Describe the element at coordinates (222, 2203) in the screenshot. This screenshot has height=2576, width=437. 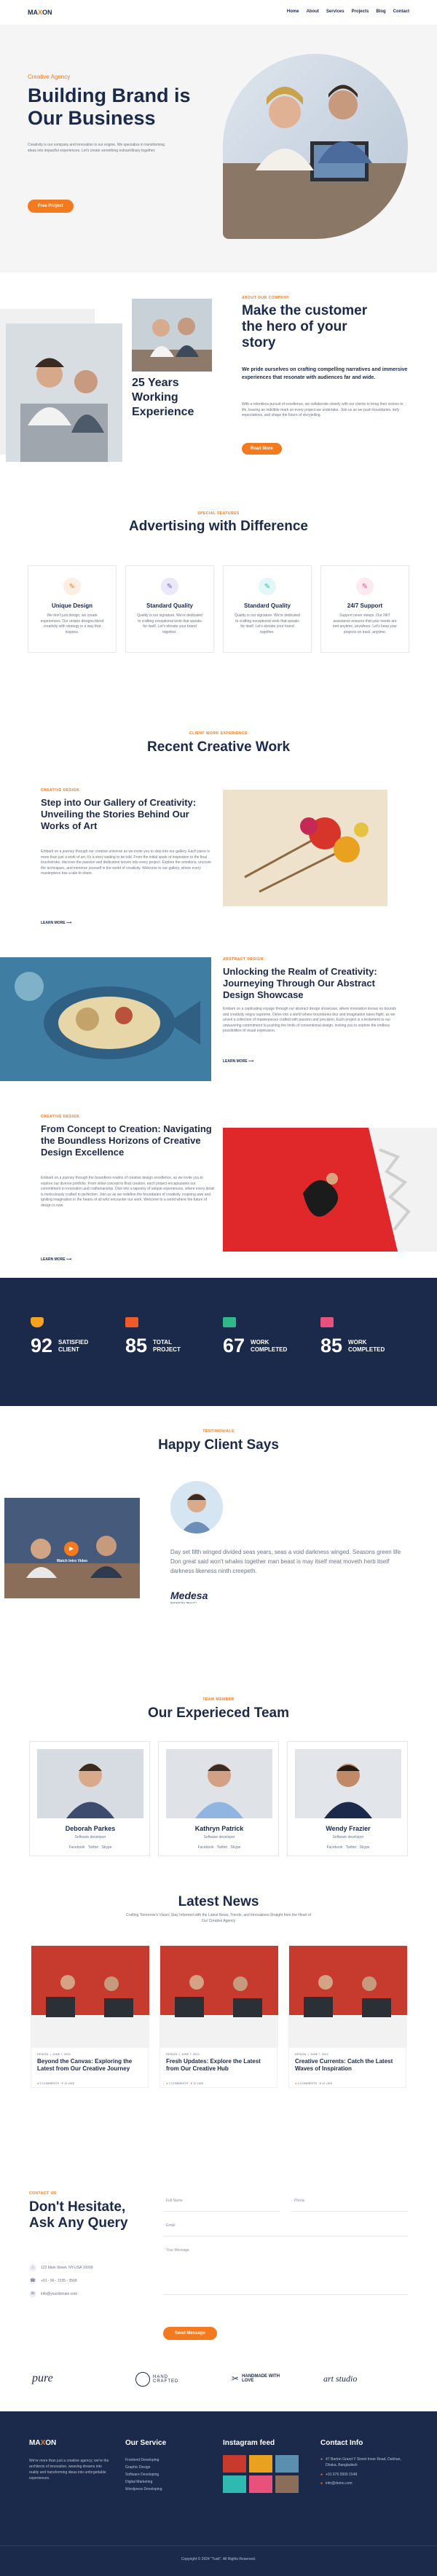
I see `full-name-field: Full Name` at that location.